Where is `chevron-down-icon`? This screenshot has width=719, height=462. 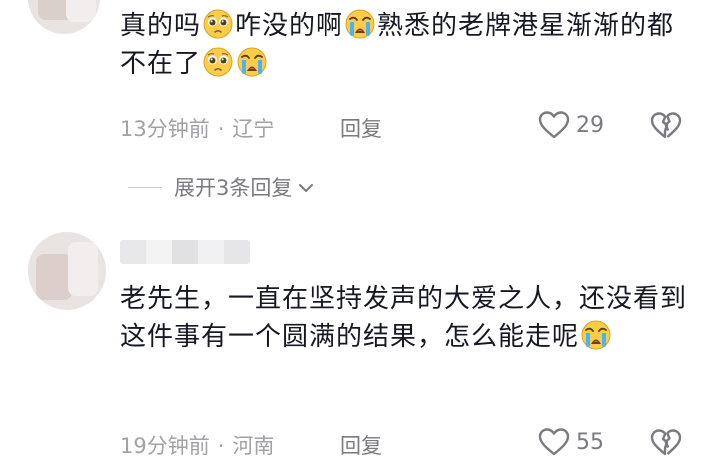
chevron-down-icon is located at coordinates (306, 187).